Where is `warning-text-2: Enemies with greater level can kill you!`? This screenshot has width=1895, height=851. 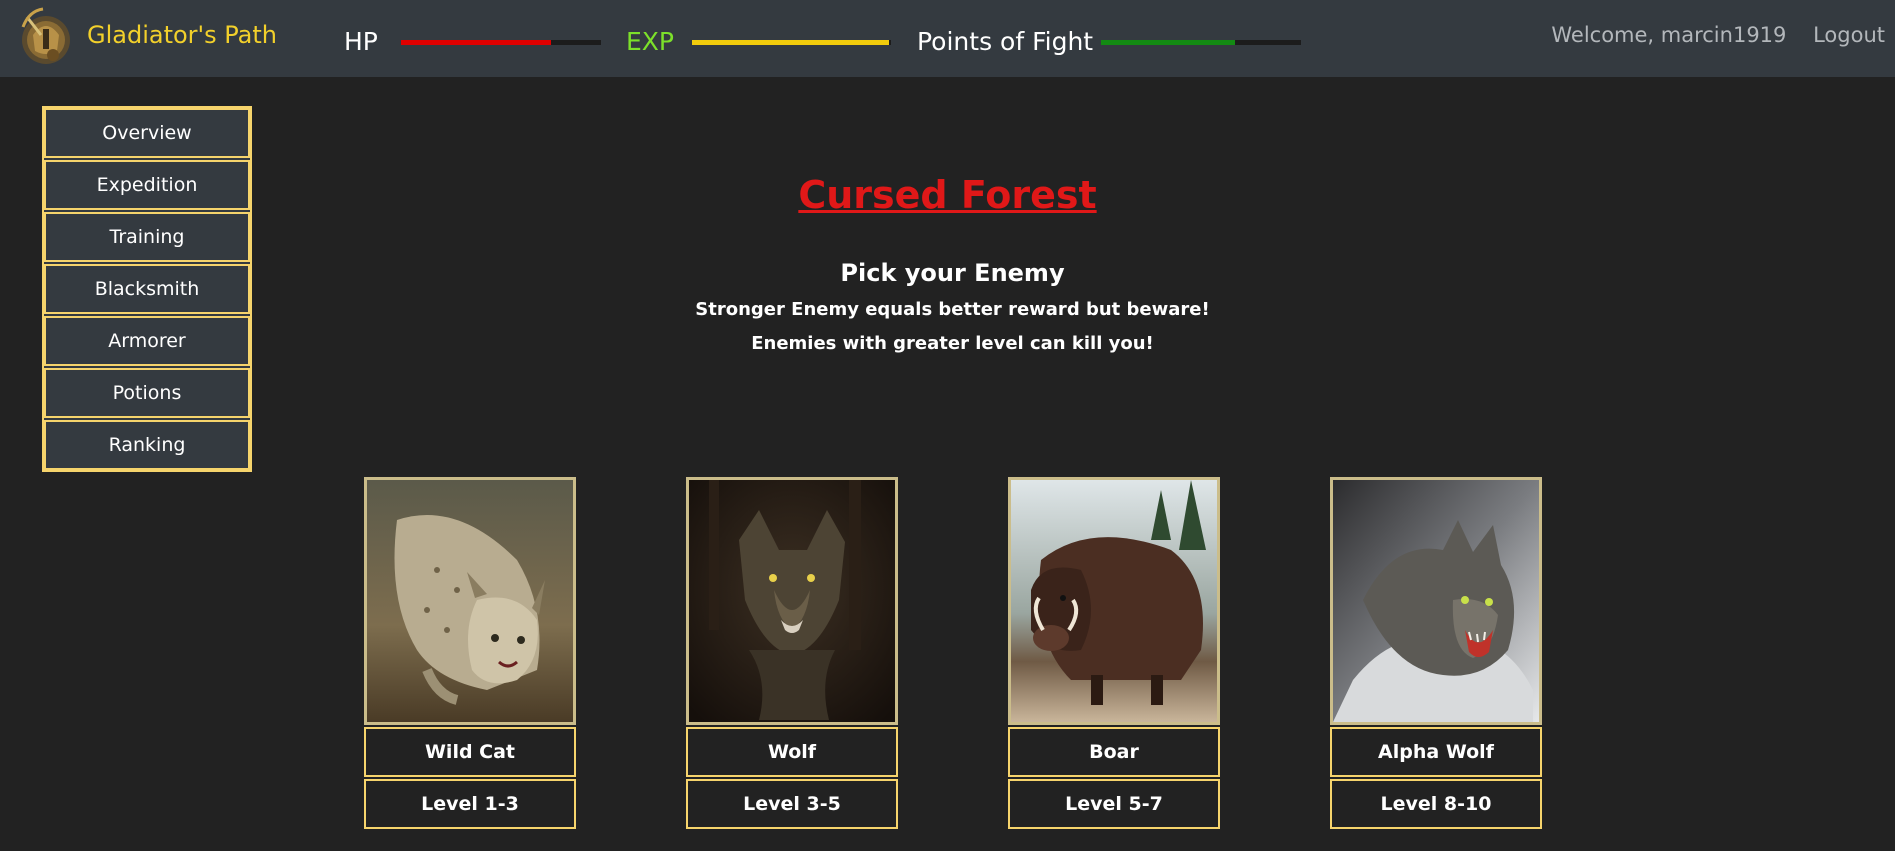 warning-text-2: Enemies with greater level can kill you! is located at coordinates (952, 343).